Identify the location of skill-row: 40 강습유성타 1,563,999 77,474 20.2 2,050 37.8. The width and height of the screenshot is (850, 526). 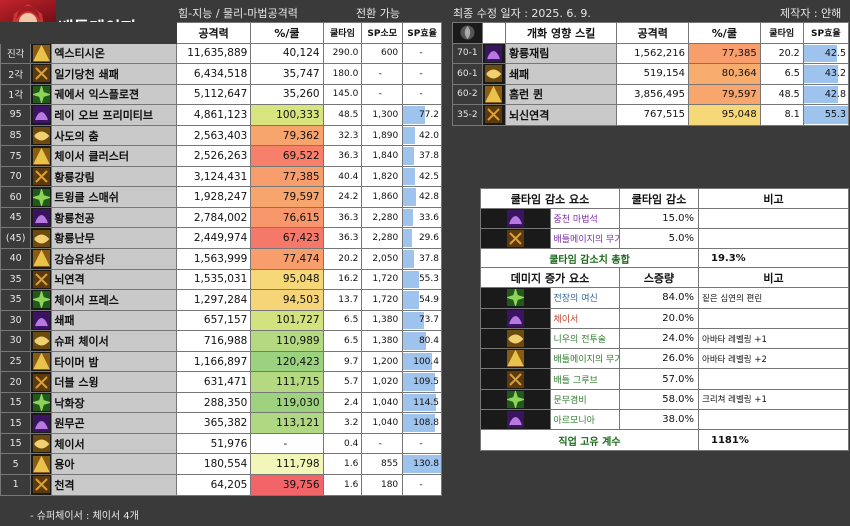
(221, 259).